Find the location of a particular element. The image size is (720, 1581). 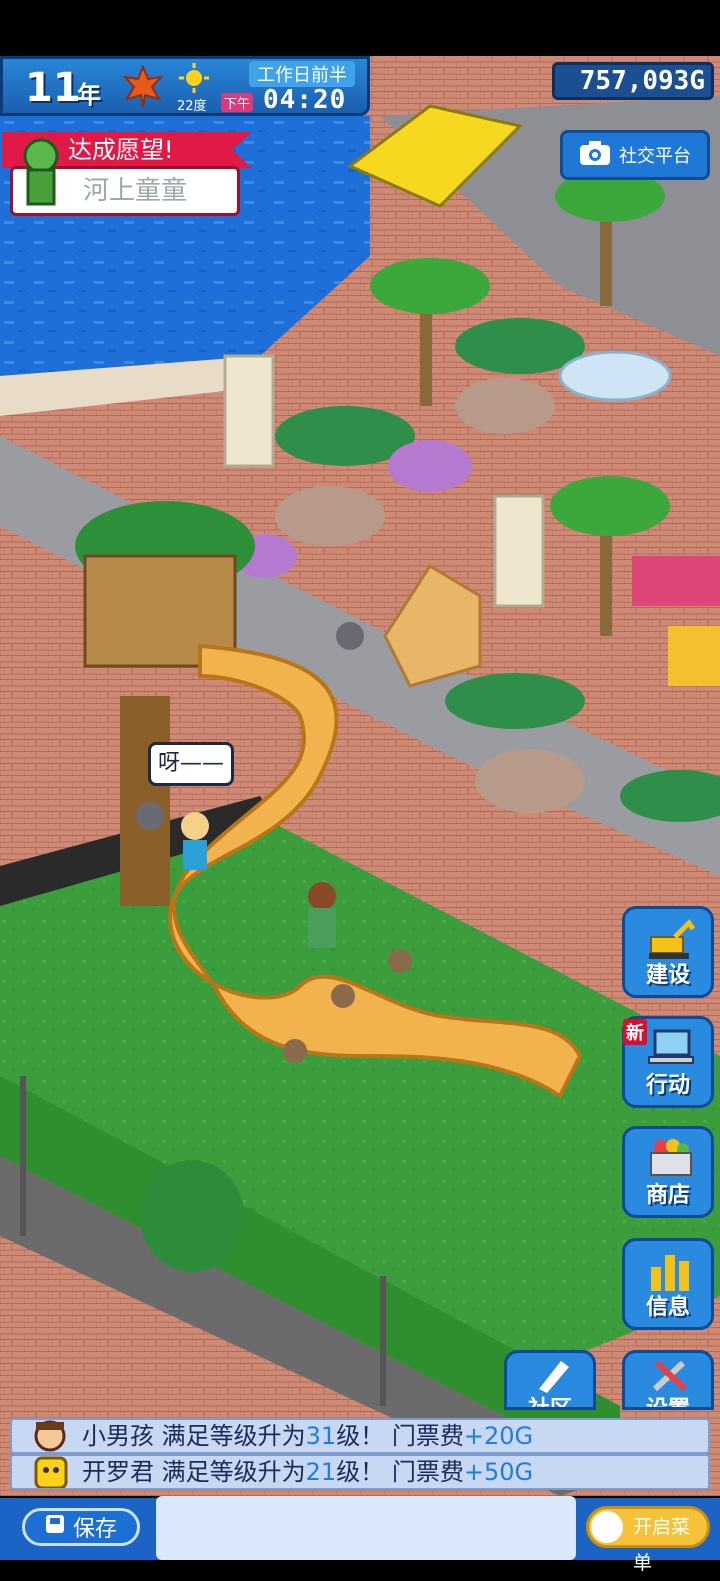

character-couple is located at coordinates (322, 915).